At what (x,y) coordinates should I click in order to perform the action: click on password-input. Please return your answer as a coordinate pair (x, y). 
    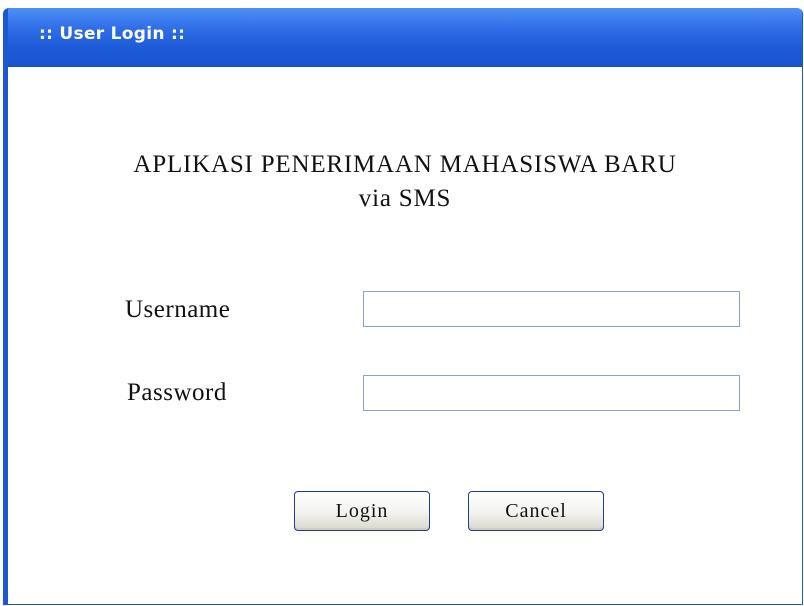
    Looking at the image, I should click on (551, 393).